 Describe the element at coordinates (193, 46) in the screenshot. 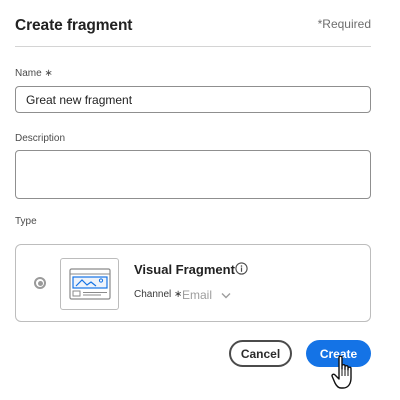

I see `header-divider` at that location.